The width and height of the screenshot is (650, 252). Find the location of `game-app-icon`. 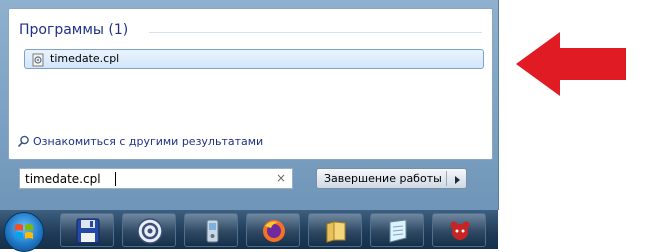

game-app-icon is located at coordinates (460, 230).